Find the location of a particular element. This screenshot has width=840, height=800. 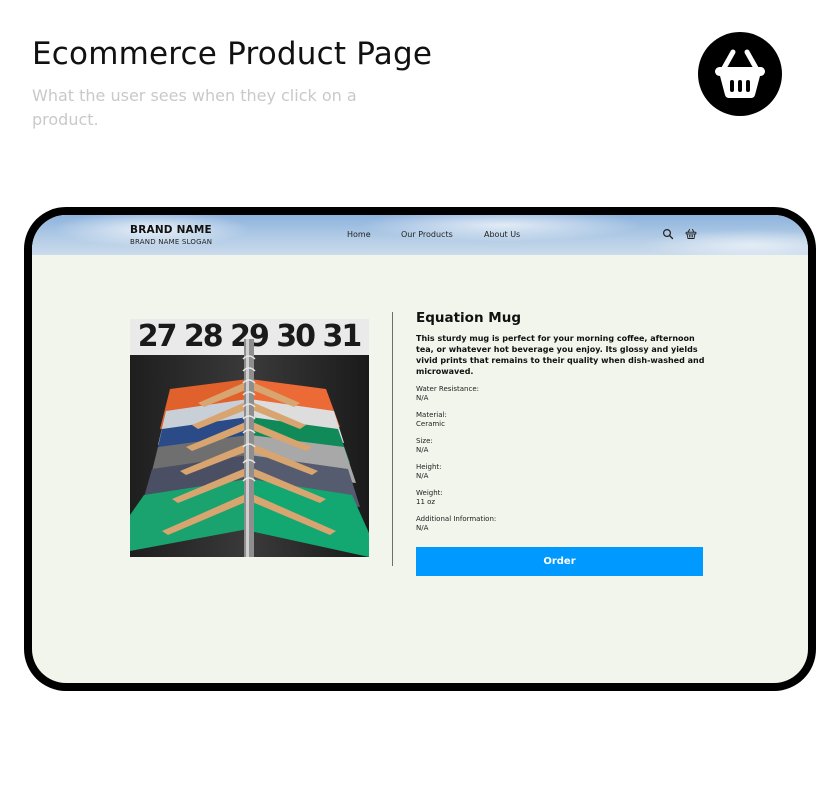

spec-size: Size: N/A is located at coordinates (561, 446).